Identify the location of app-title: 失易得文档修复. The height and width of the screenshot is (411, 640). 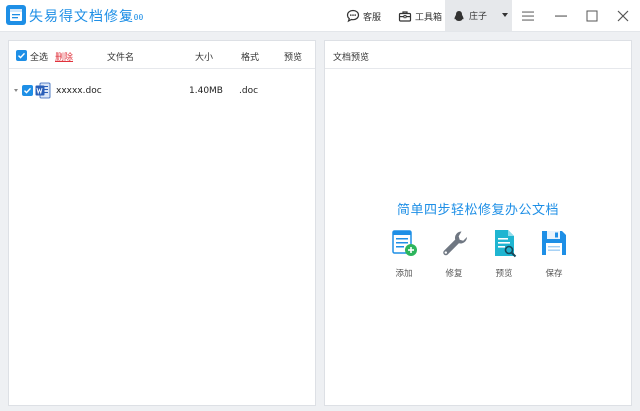
(81, 17).